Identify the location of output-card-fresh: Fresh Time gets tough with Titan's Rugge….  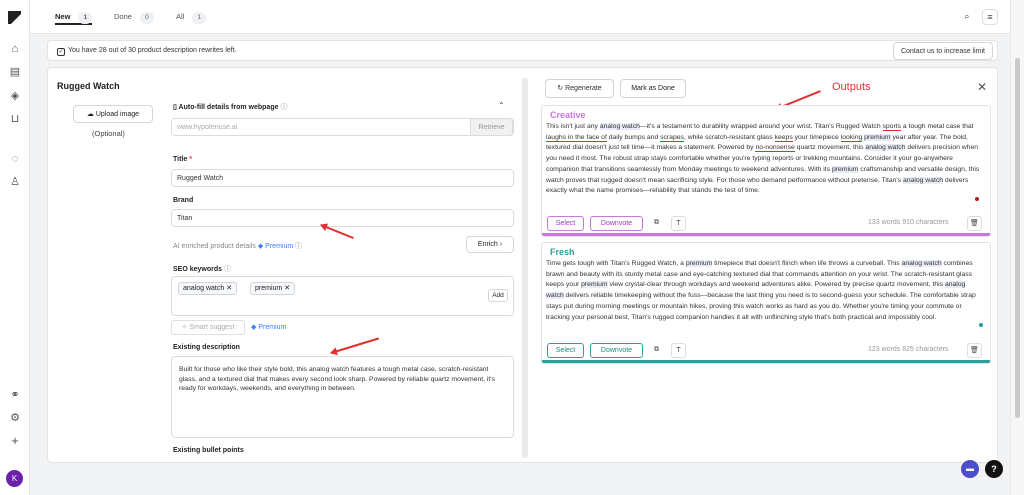
(766, 303).